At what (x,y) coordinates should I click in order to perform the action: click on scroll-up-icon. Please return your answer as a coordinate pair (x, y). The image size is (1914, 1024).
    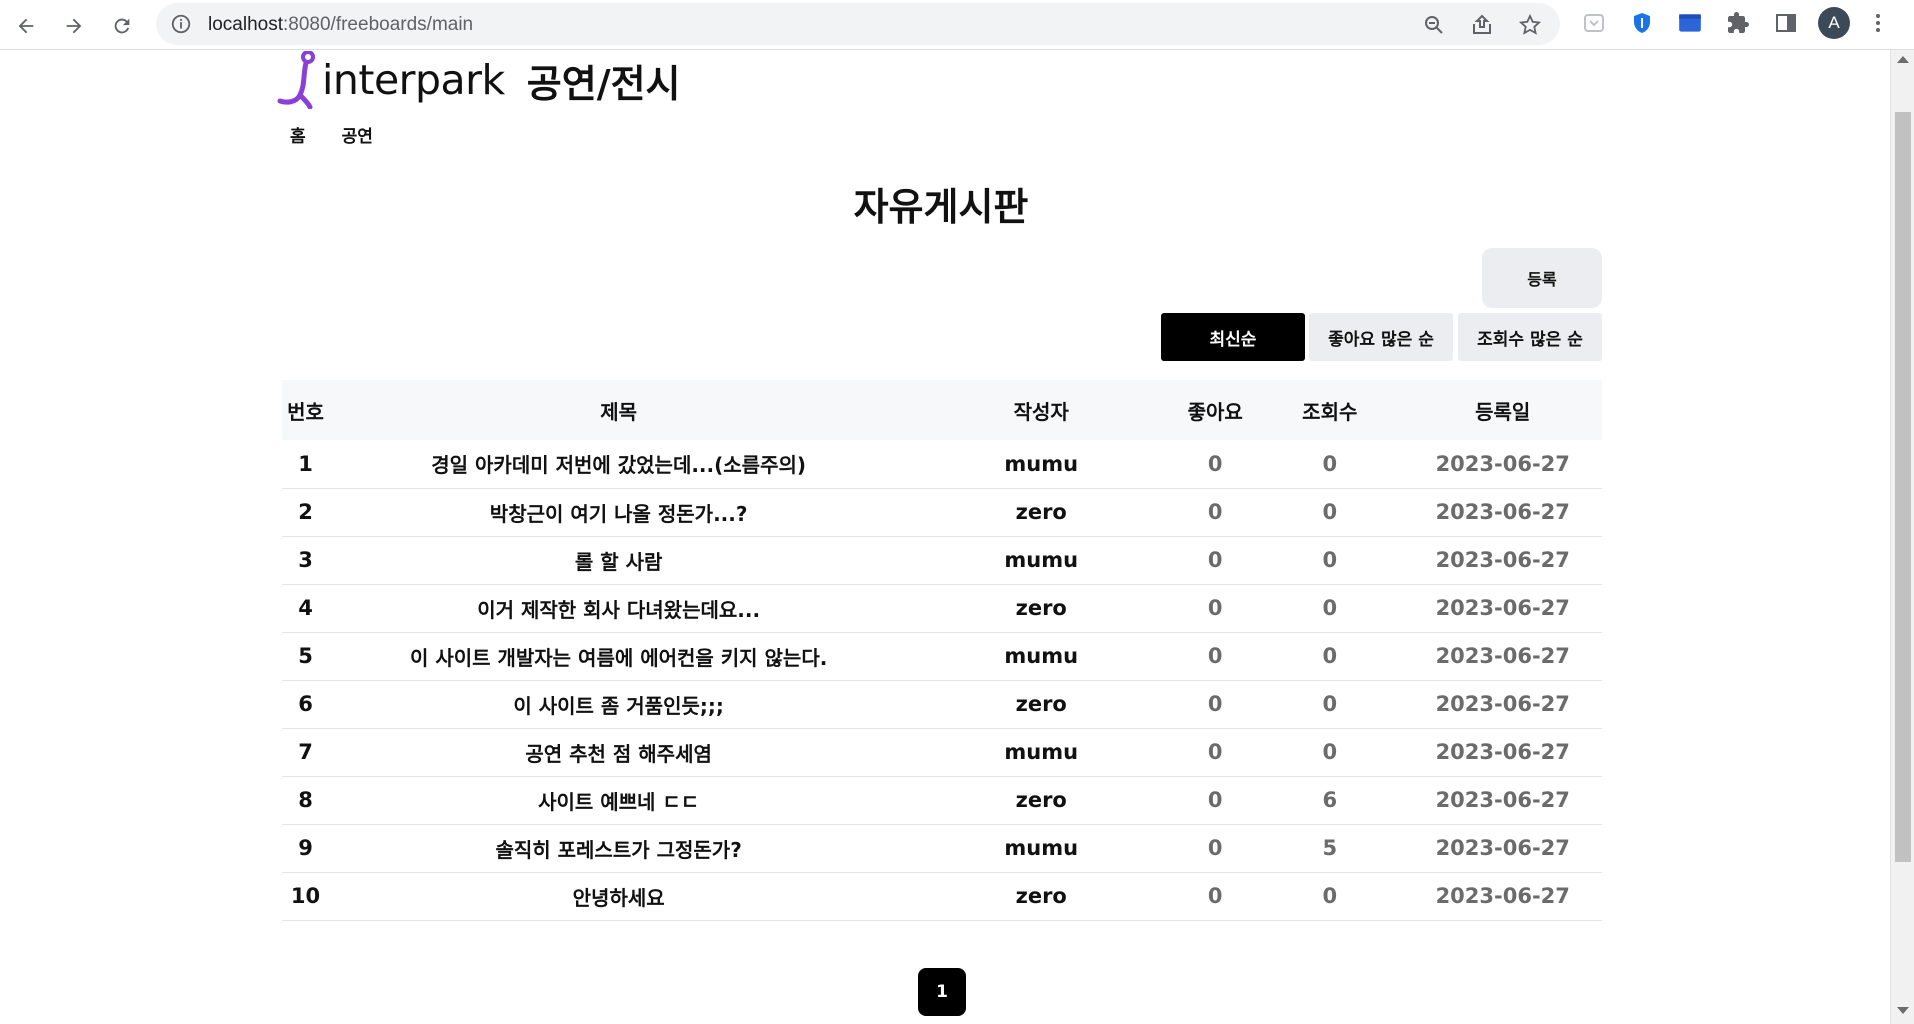
    Looking at the image, I should click on (1903, 59).